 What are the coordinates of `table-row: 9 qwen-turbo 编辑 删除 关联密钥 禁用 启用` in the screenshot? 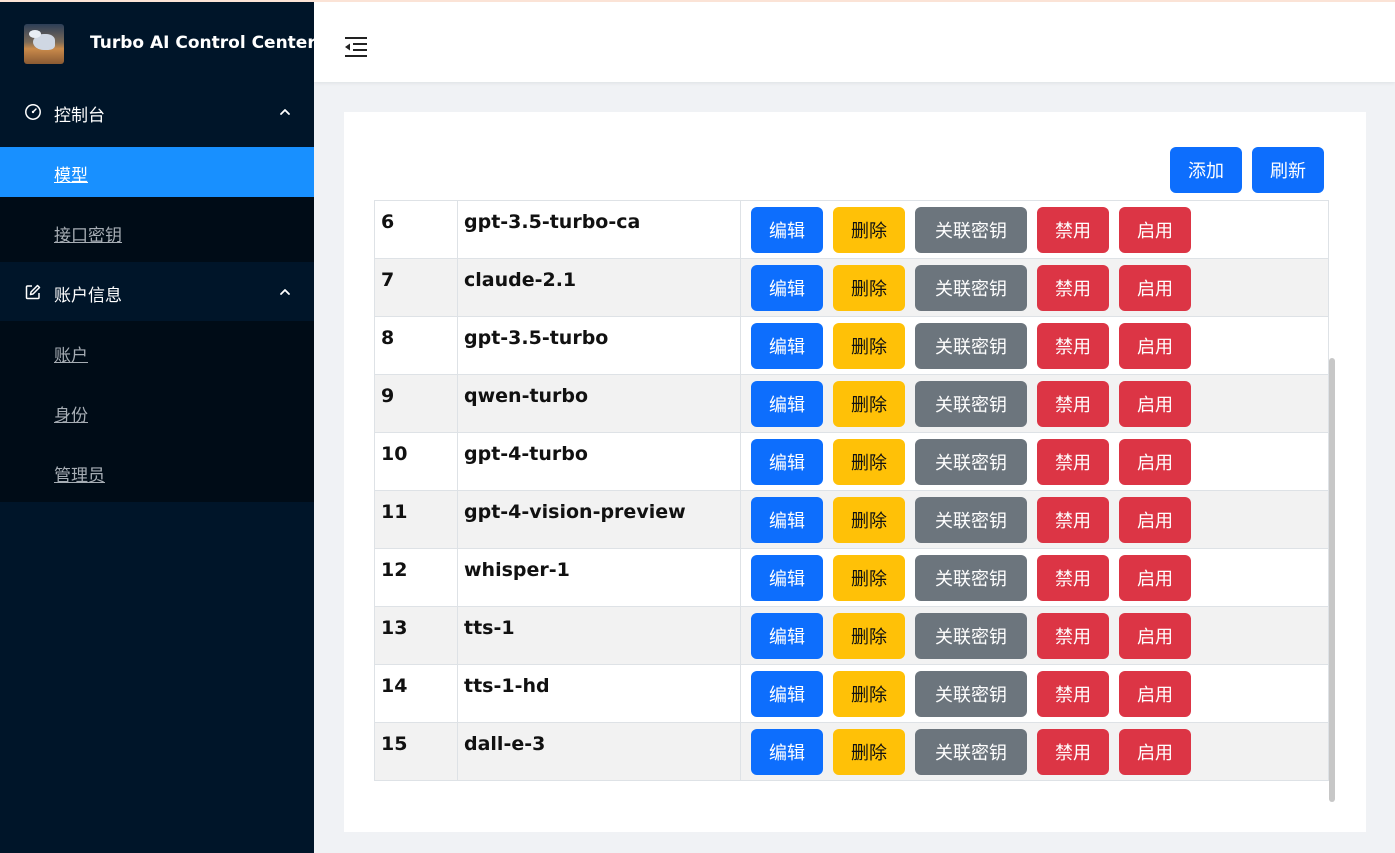 It's located at (851, 403).